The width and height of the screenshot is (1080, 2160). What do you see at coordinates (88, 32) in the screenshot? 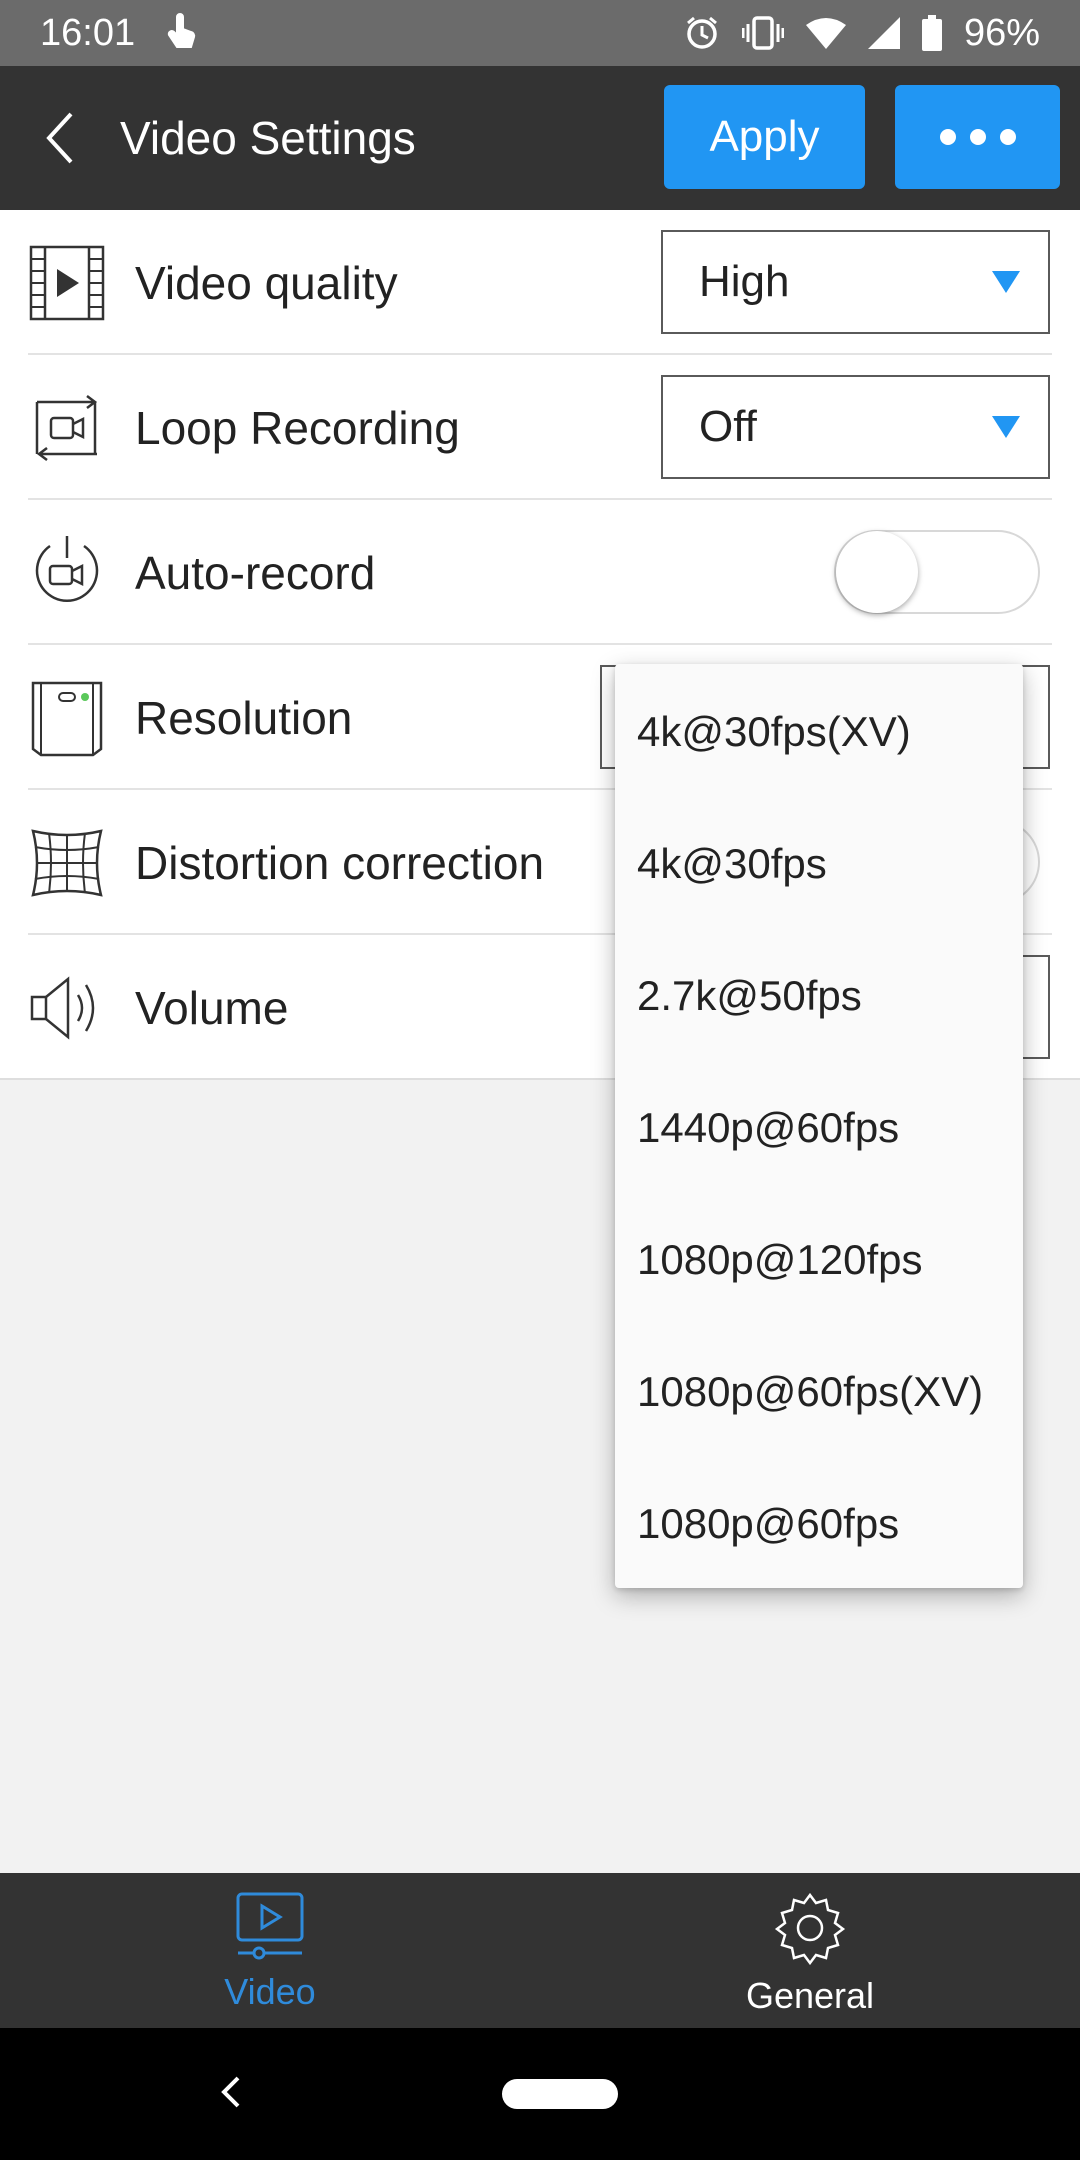
I see `status-time: 16:01` at bounding box center [88, 32].